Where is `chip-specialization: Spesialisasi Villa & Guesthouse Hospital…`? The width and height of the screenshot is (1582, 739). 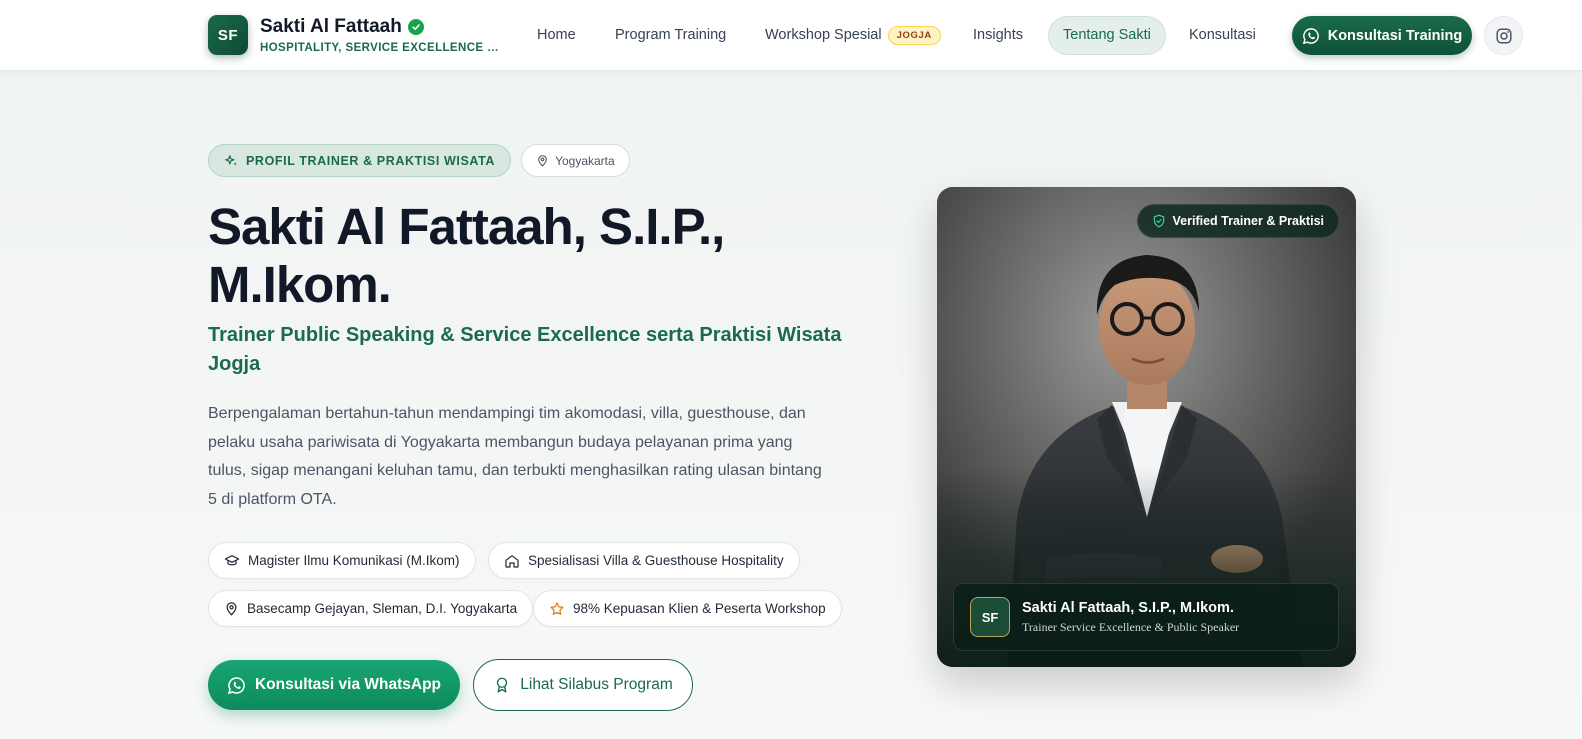 chip-specialization: Spesialisasi Villa & Guesthouse Hospital… is located at coordinates (644, 560).